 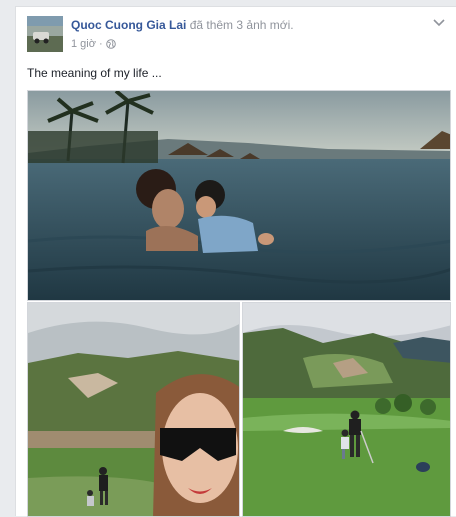 I want to click on post-header-line: Quoc Cuong Gia Lai đã thêm 3 ảnh mới., so click(x=182, y=25).